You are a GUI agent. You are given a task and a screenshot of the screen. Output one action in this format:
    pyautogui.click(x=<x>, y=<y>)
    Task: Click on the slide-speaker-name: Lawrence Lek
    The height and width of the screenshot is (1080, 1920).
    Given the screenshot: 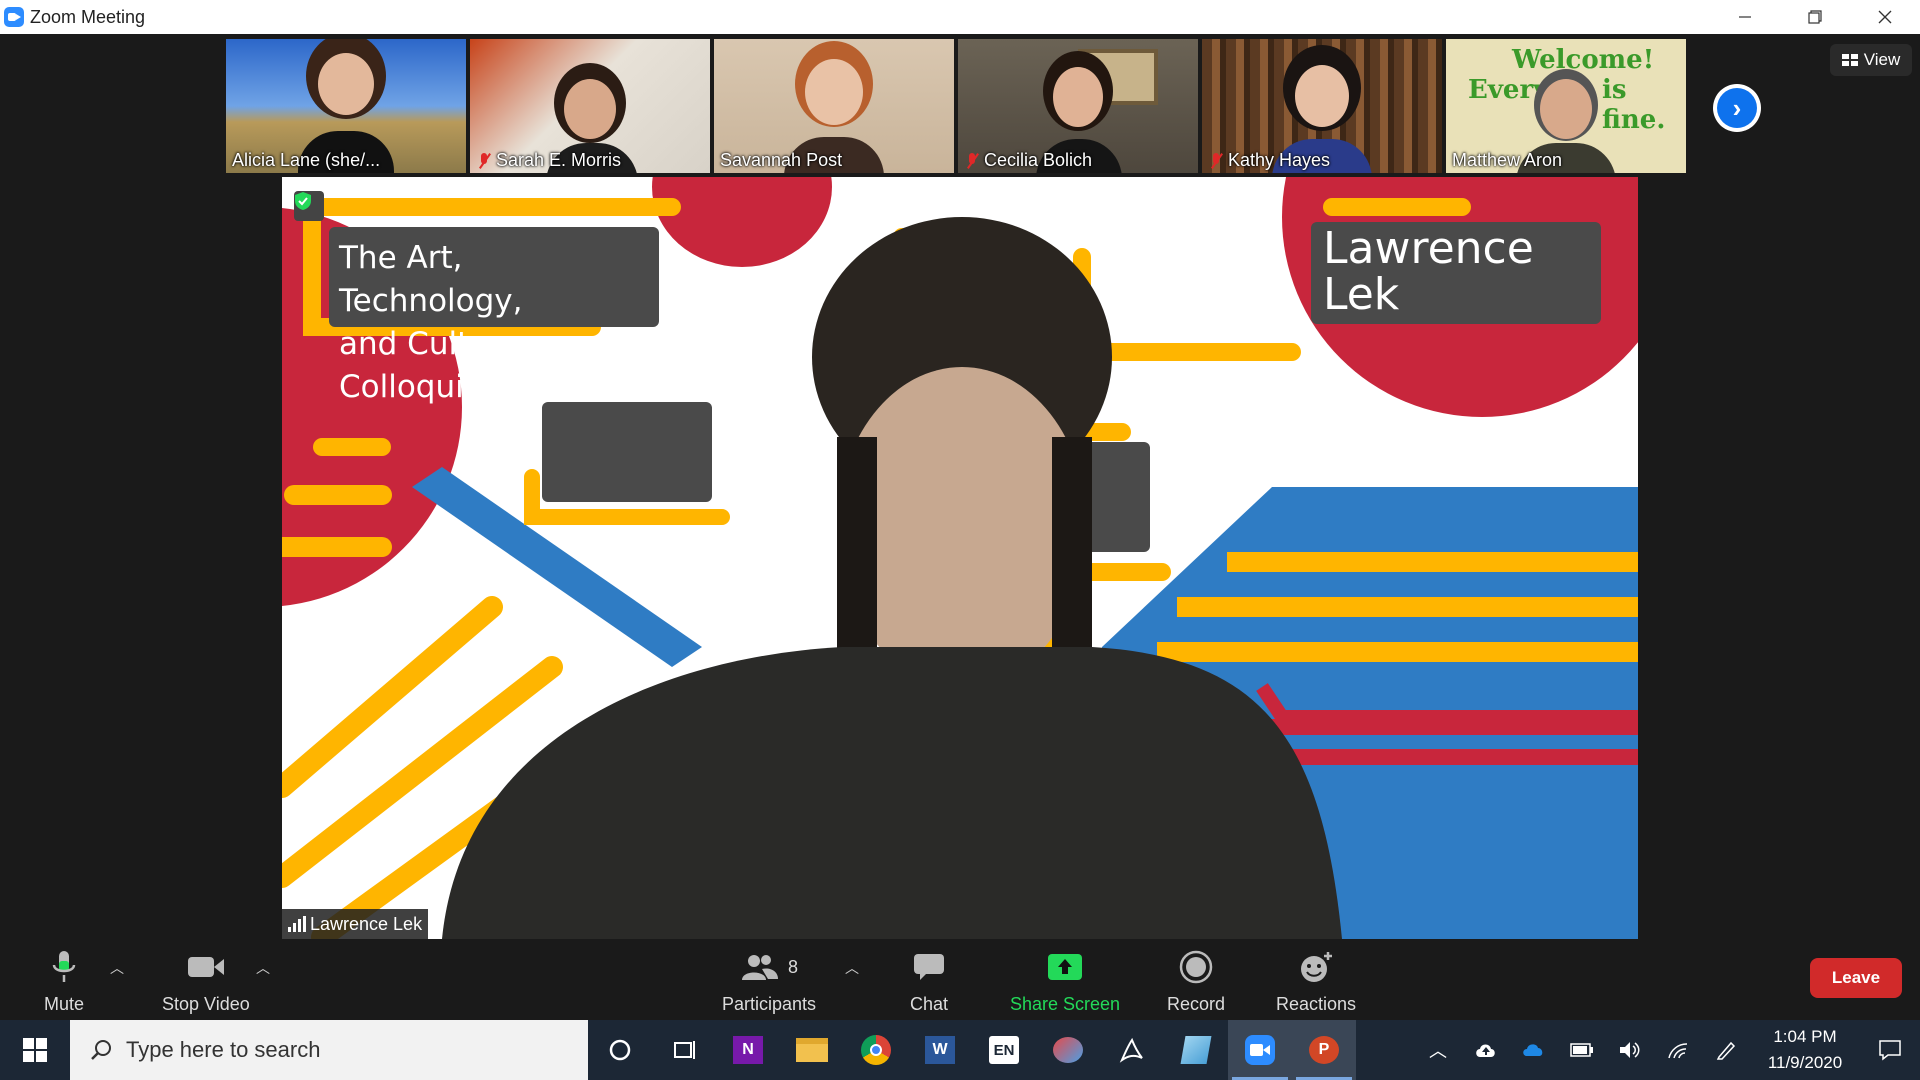 What is the action you would take?
    pyautogui.click(x=1456, y=273)
    